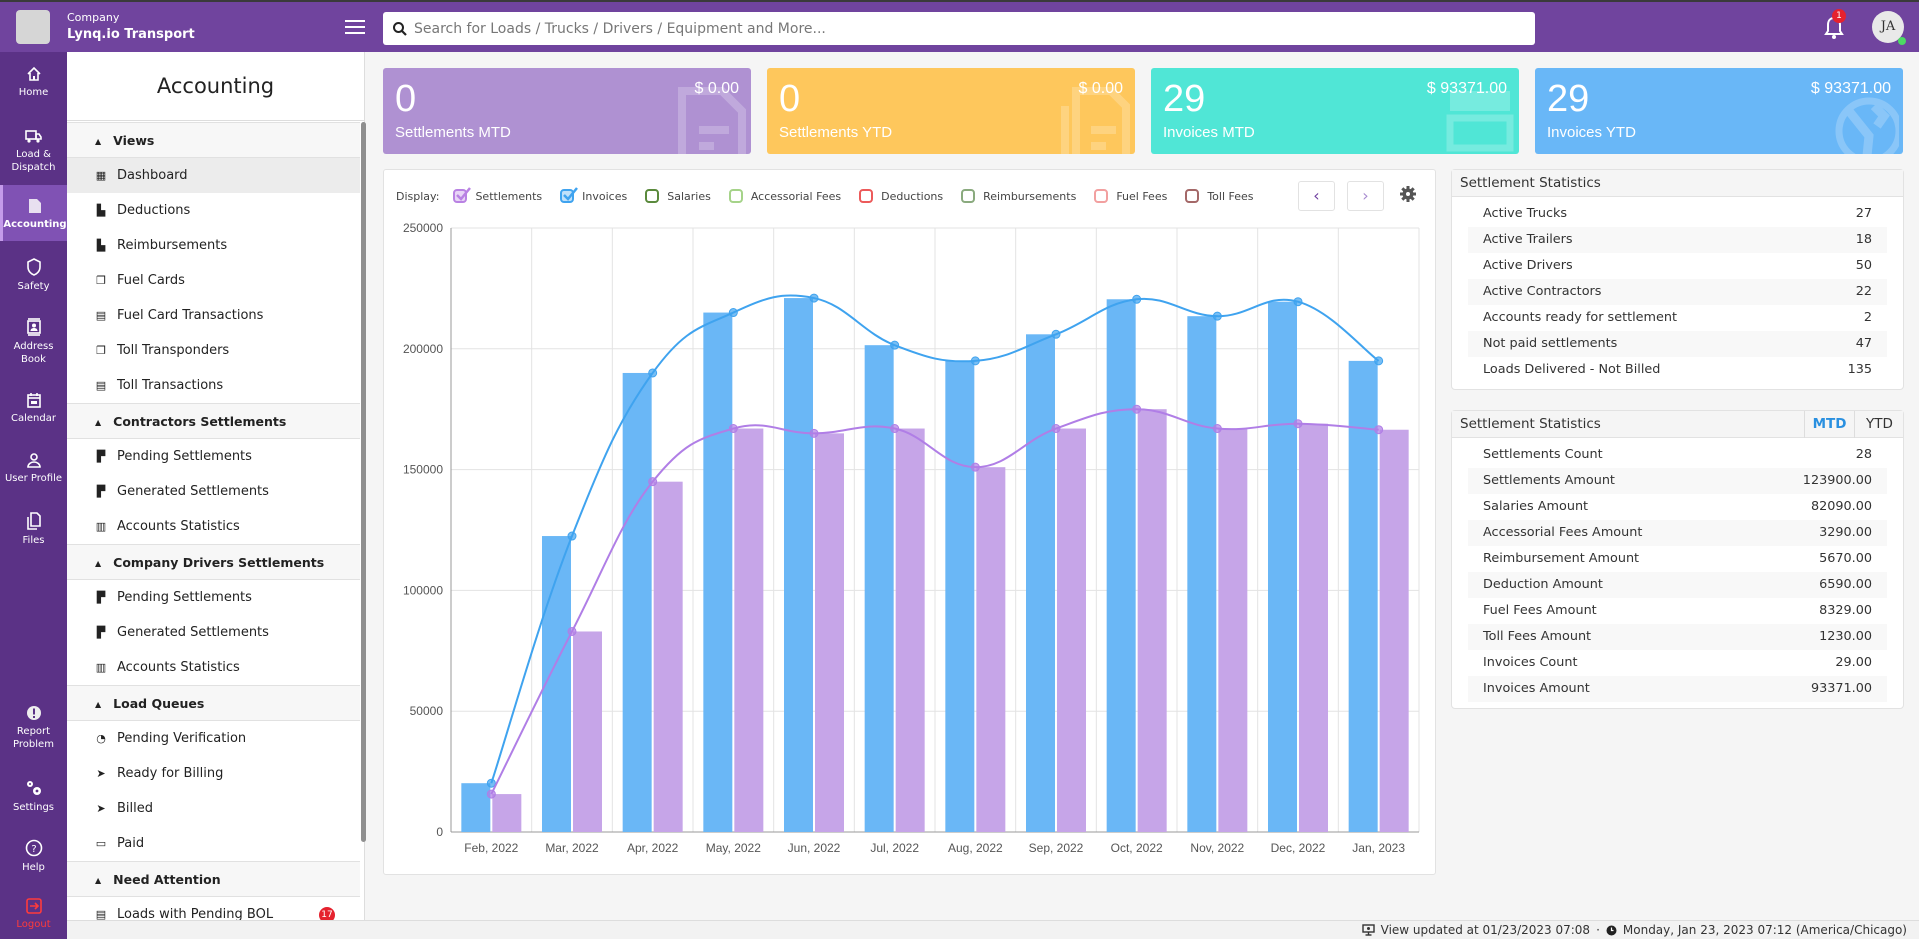 This screenshot has width=1919, height=939. What do you see at coordinates (98, 704) in the screenshot?
I see `caret-up-icon: ▲` at bounding box center [98, 704].